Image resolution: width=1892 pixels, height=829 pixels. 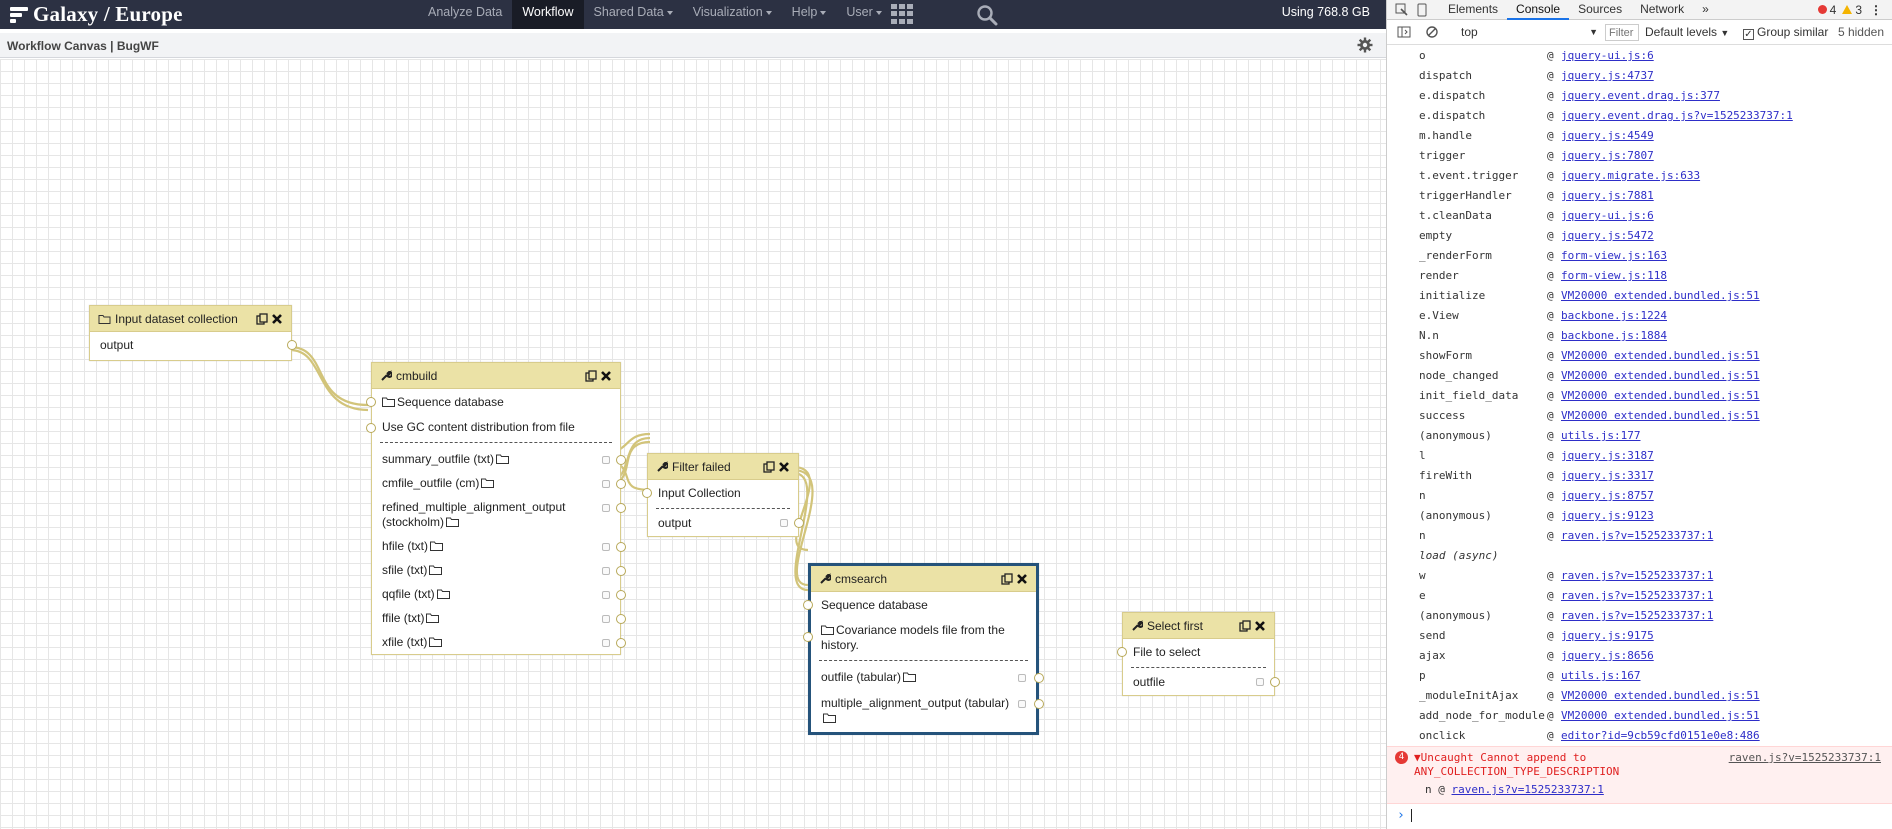 I want to click on search-icon, so click(x=987, y=15).